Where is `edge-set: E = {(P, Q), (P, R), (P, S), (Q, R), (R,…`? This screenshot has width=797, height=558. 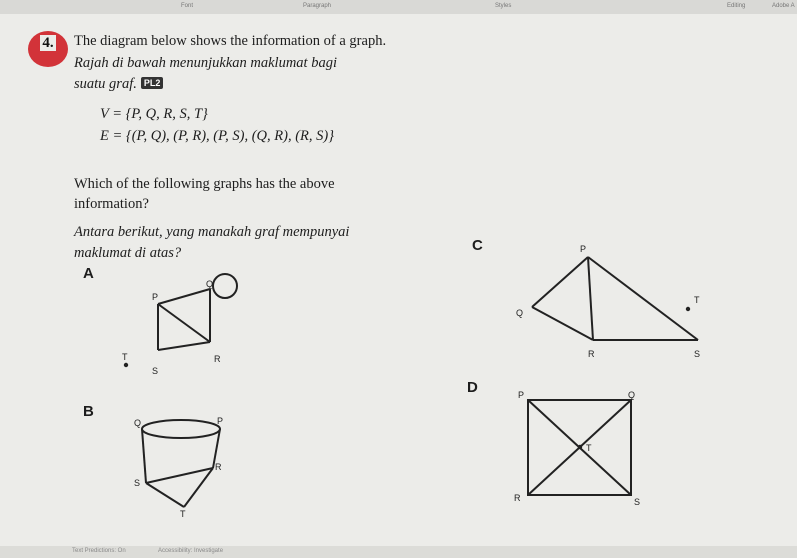 edge-set: E = {(P, Q), (P, R), (P, S), (Q, R), (R,… is located at coordinates (217, 136).